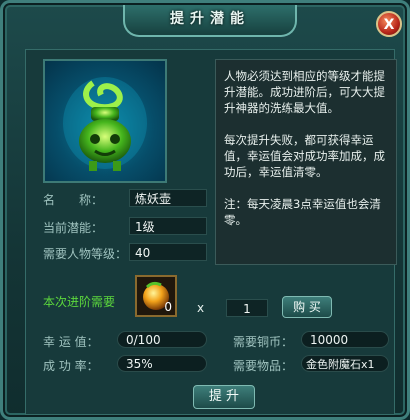 This screenshot has height=420, width=410. I want to click on copper-label: 需要铜币：, so click(263, 342).